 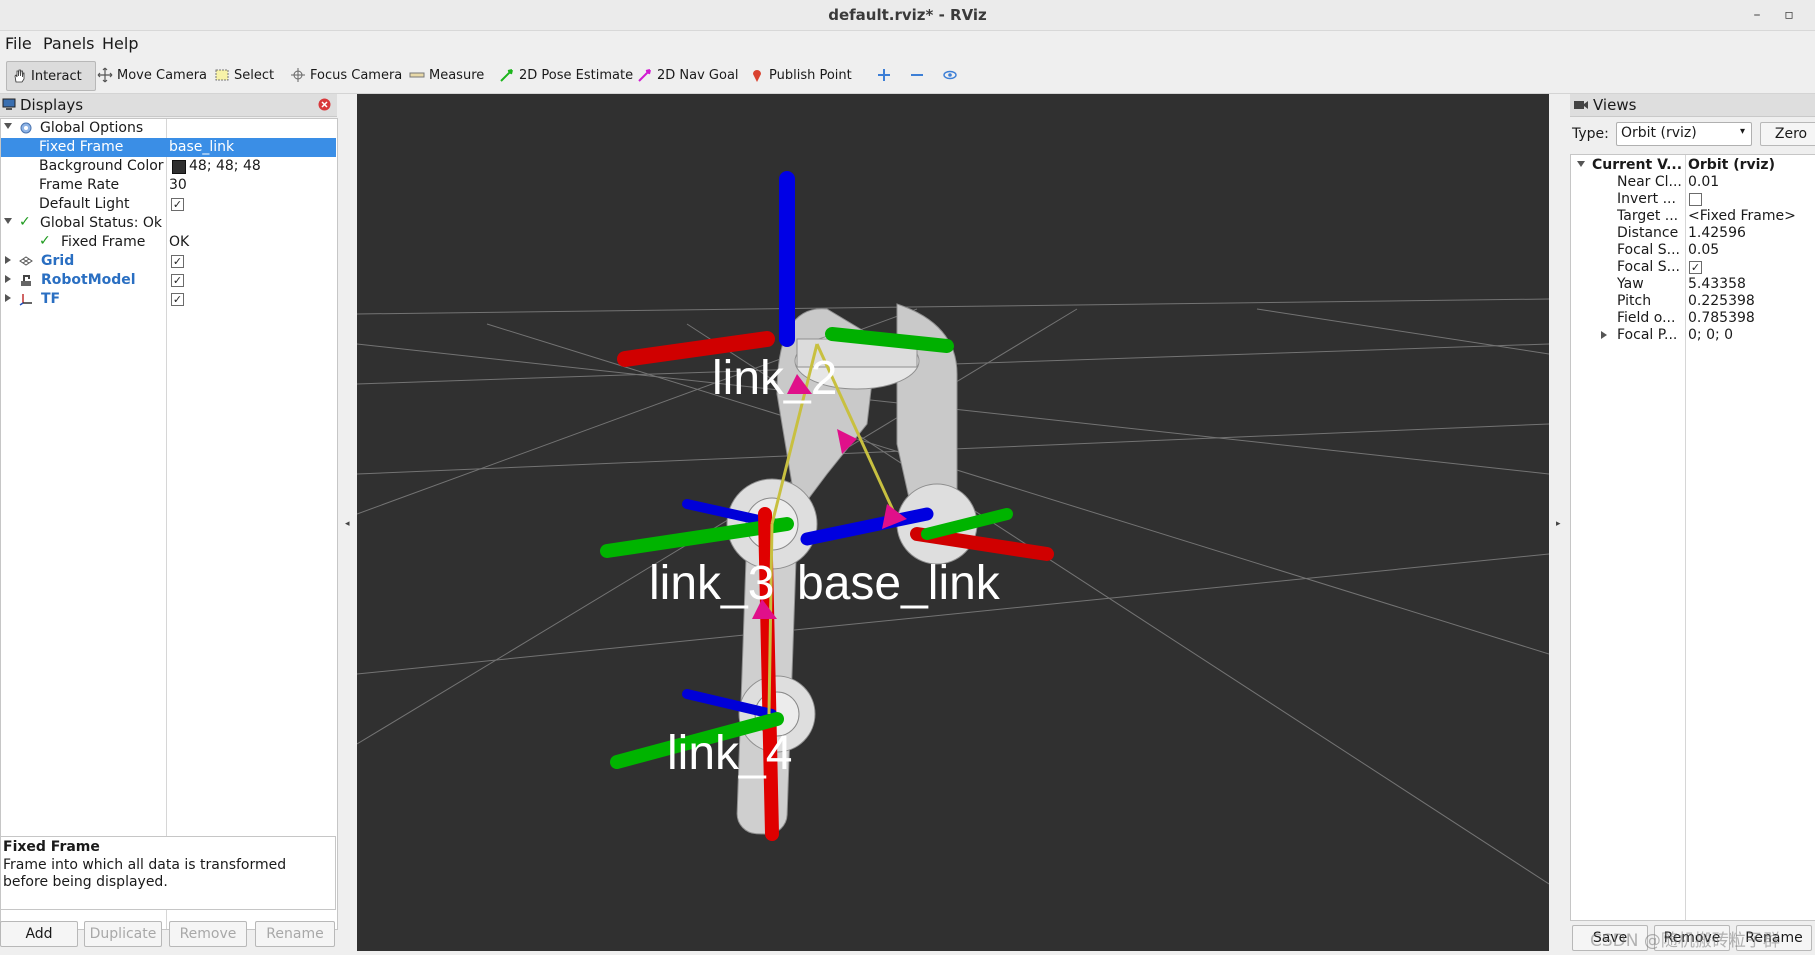 What do you see at coordinates (644, 75) in the screenshot?
I see `nav-arrow-icon` at bounding box center [644, 75].